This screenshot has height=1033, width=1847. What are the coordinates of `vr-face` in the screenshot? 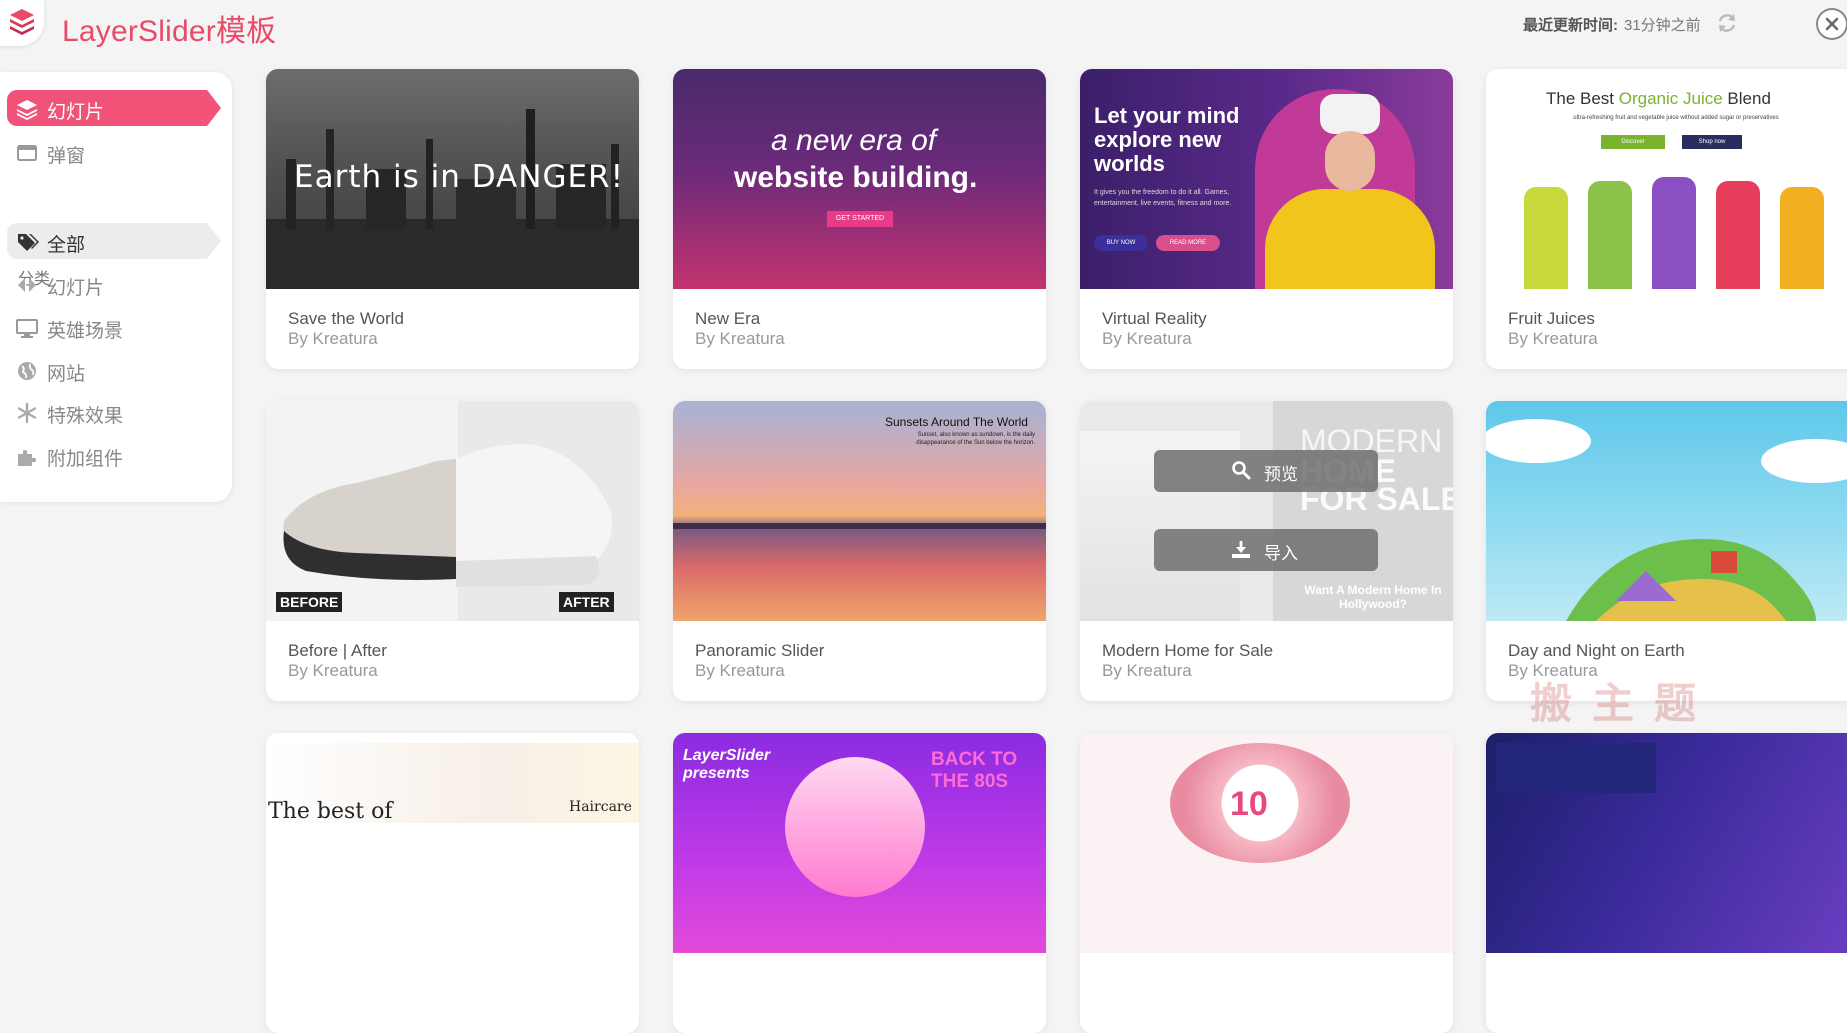 It's located at (1350, 161).